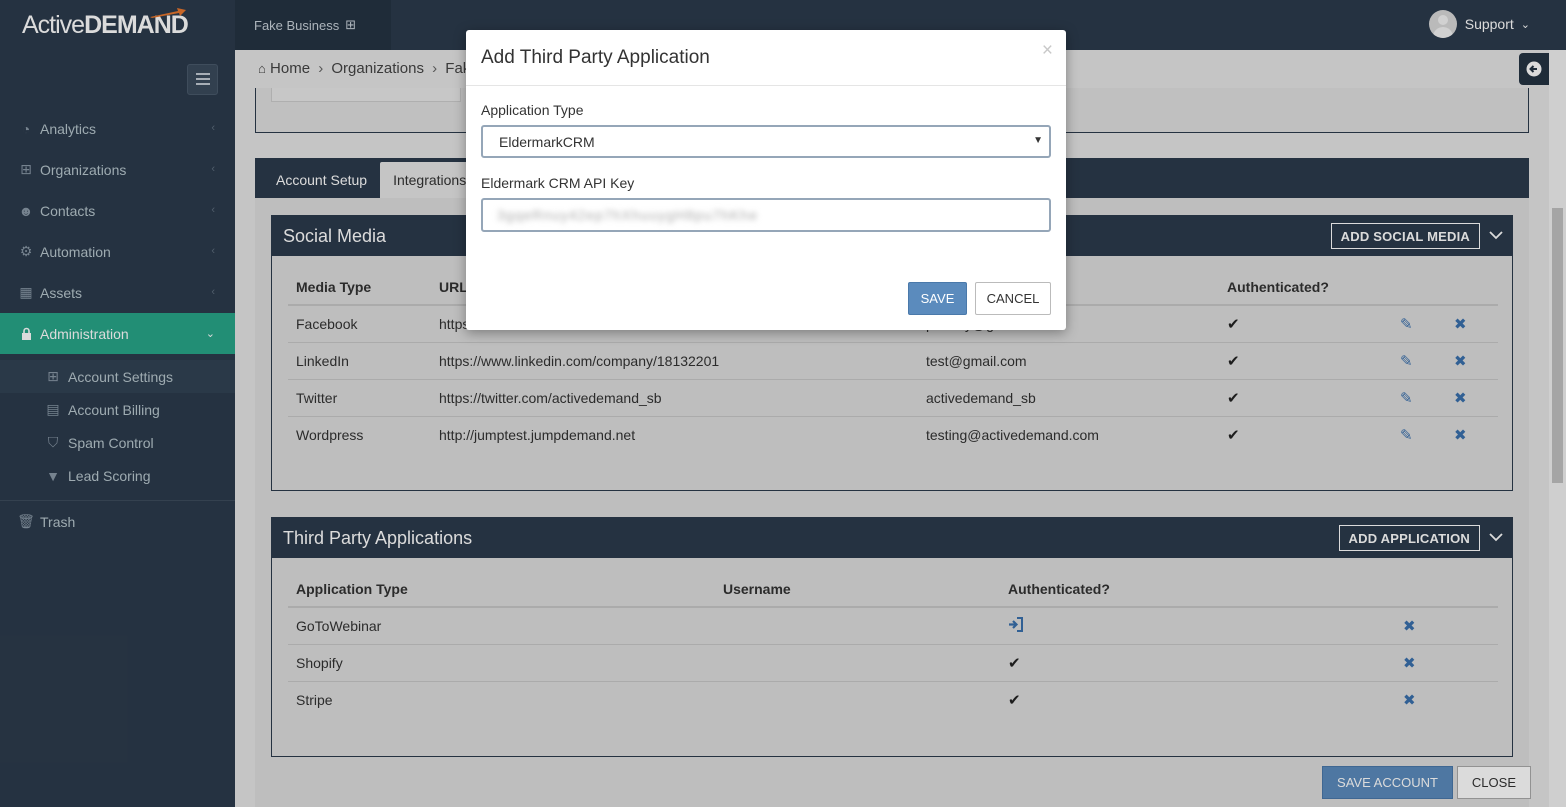 The width and height of the screenshot is (1566, 807). What do you see at coordinates (766, 141) in the screenshot?
I see `application-type-select: EldermarkCRM ▼` at bounding box center [766, 141].